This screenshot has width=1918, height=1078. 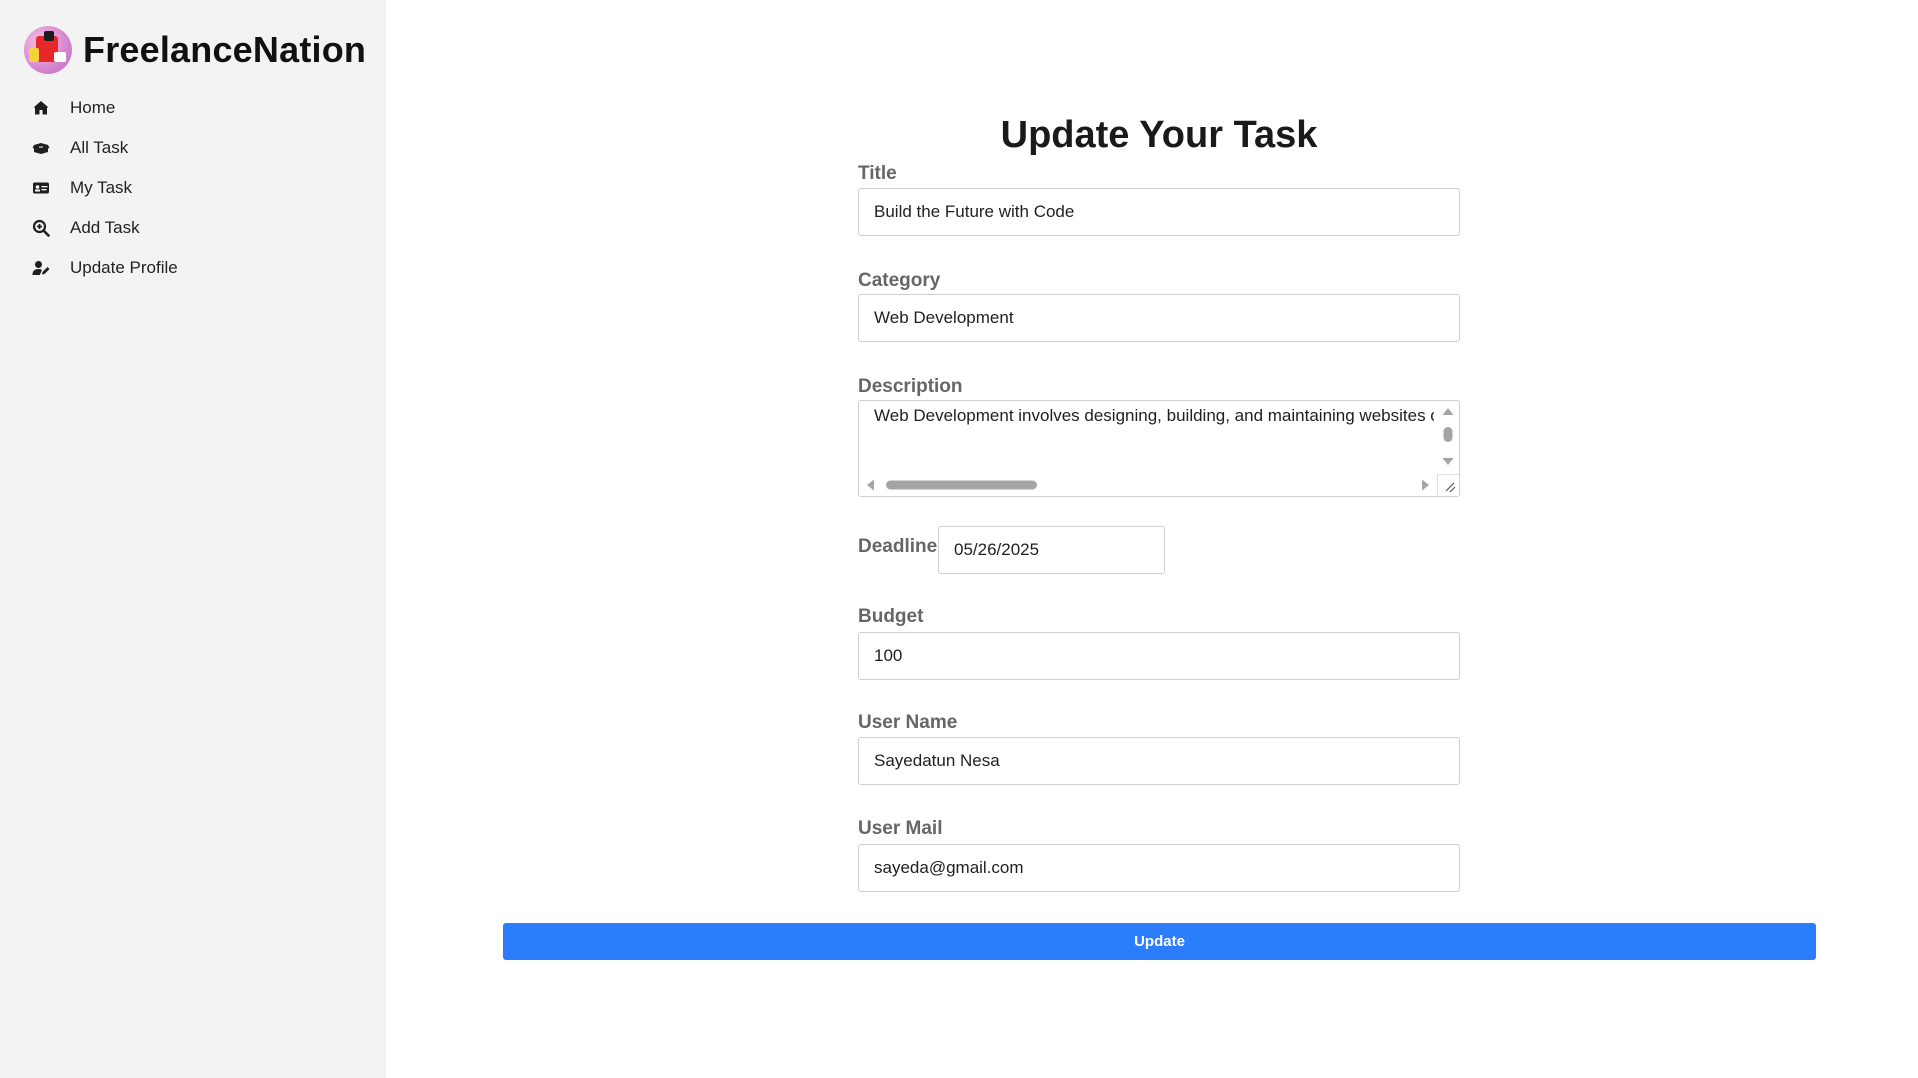 What do you see at coordinates (1051, 550) in the screenshot?
I see `deadline-date-input` at bounding box center [1051, 550].